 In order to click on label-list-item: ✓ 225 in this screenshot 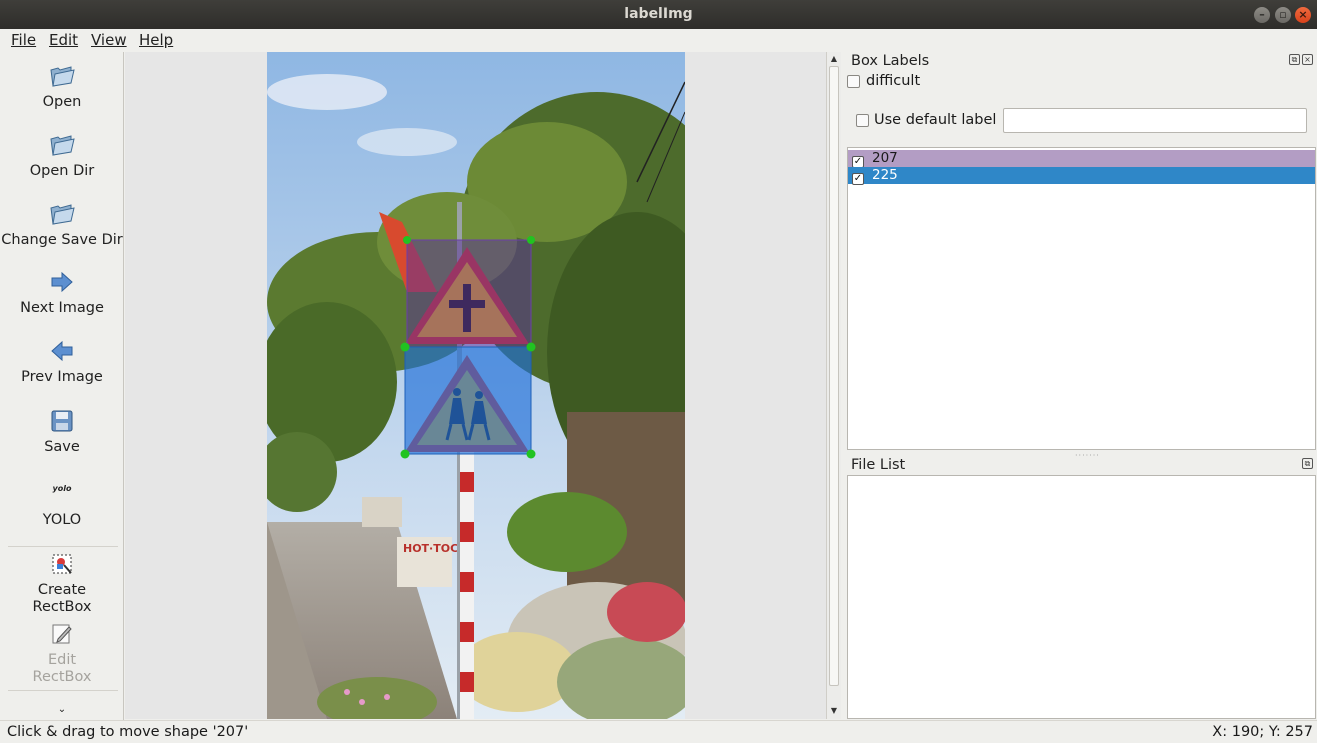, I will do `click(1081, 176)`.